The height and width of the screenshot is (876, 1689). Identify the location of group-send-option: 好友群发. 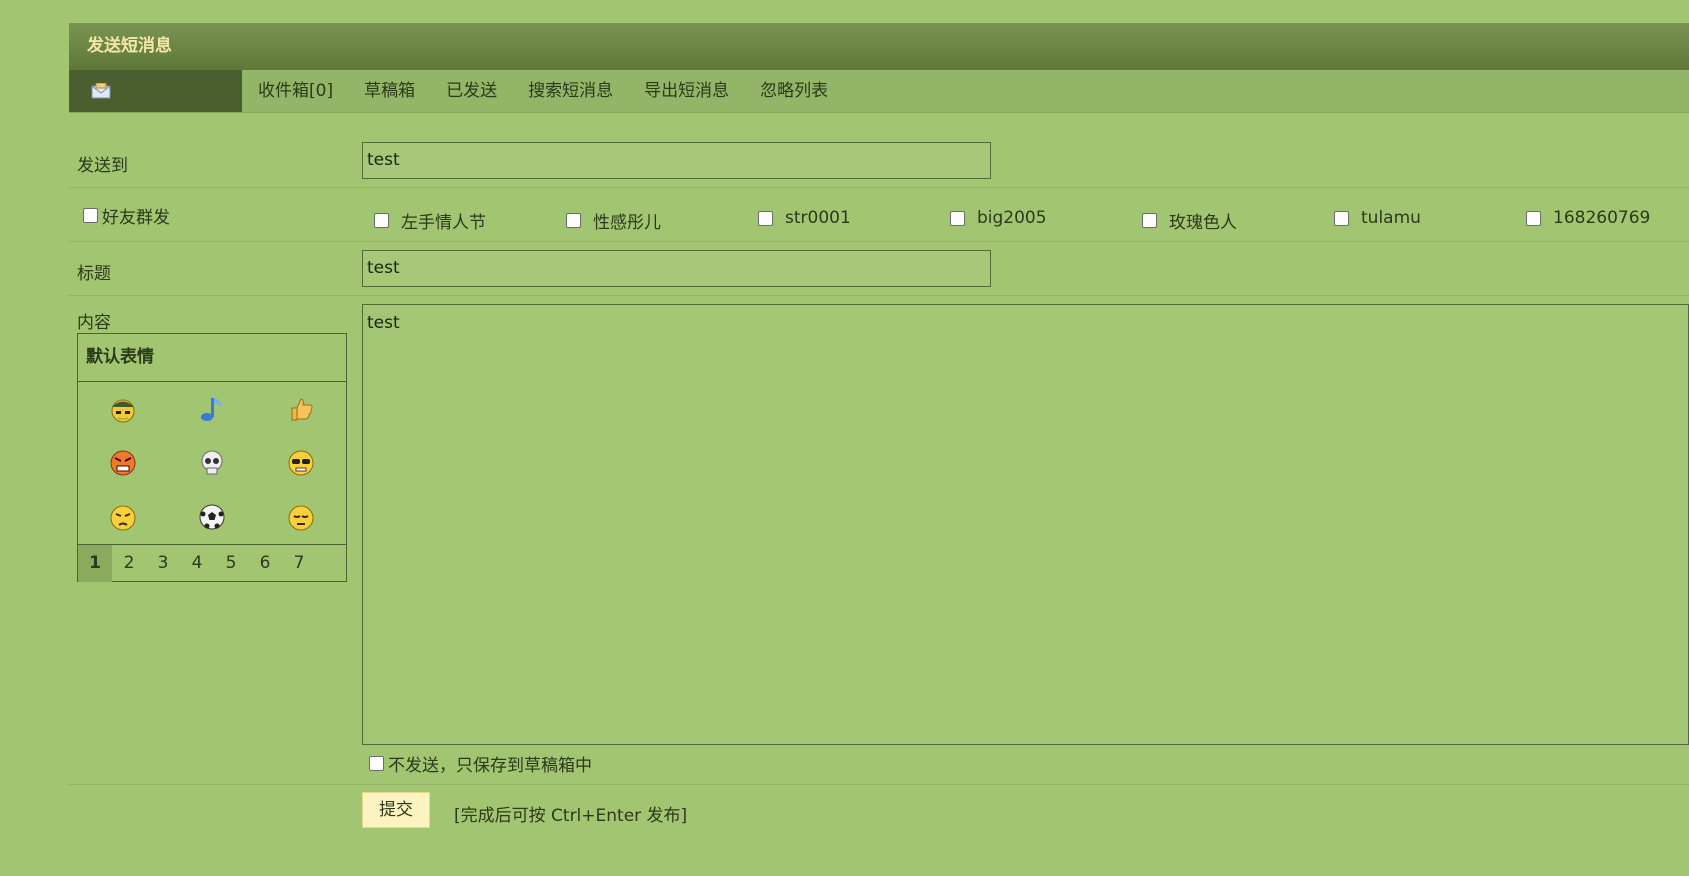
(126, 215).